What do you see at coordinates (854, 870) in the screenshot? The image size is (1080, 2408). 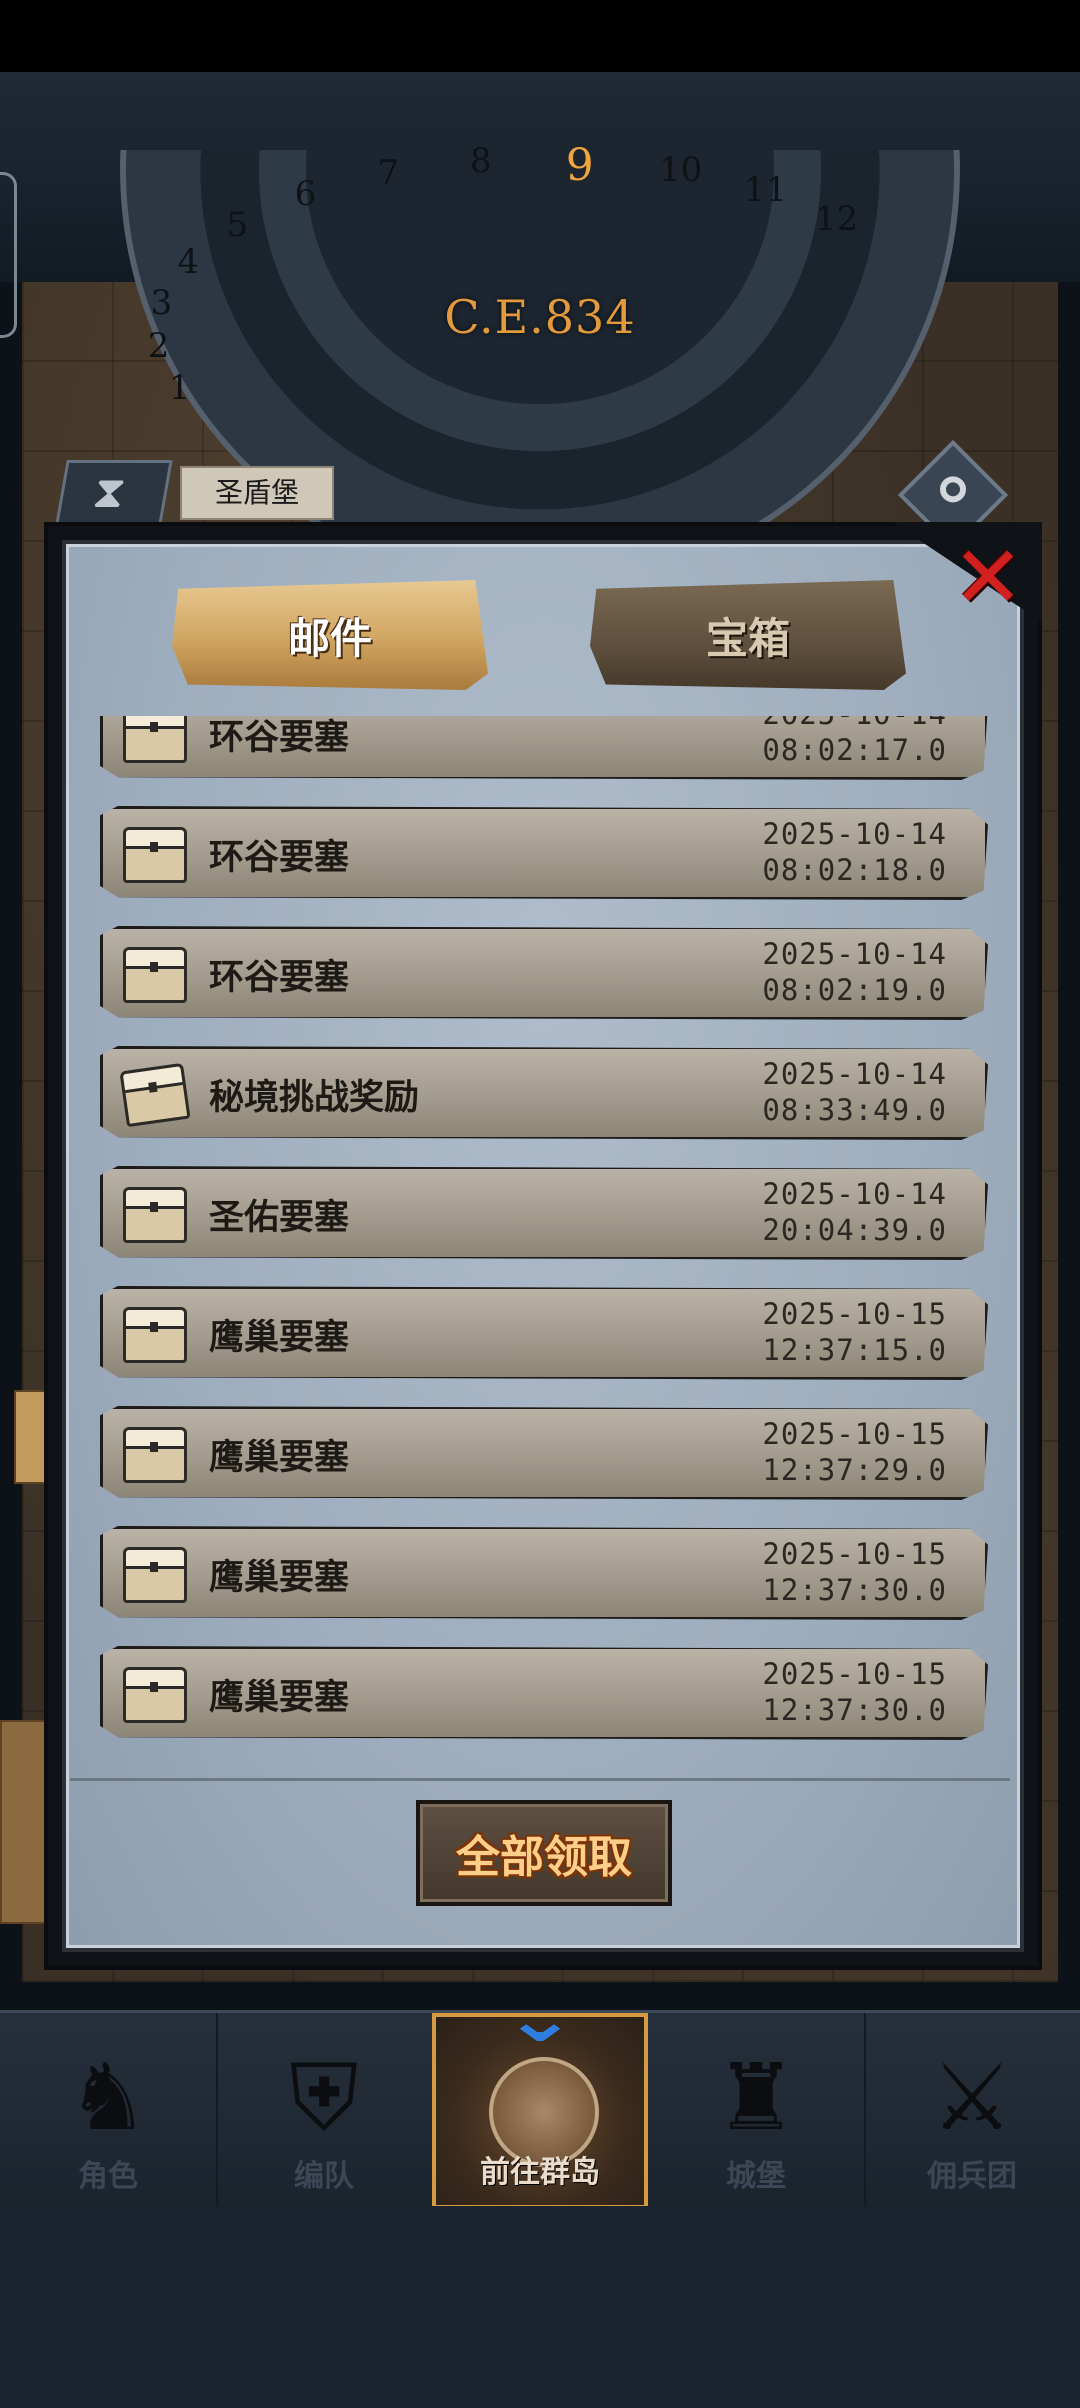 I see `mail-time: 08:02:18.0` at bounding box center [854, 870].